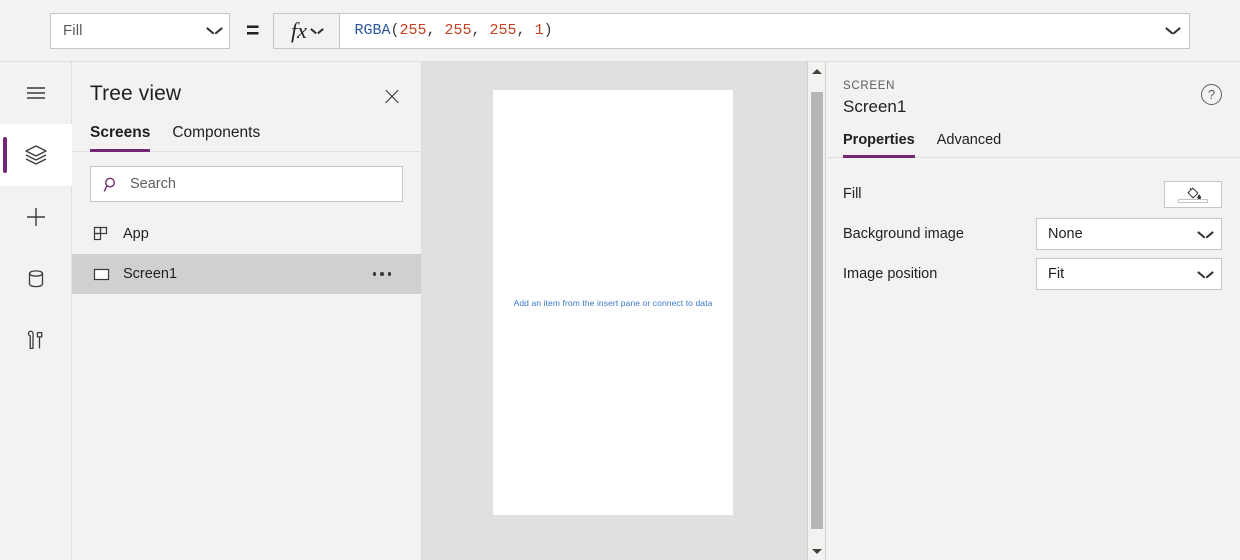 Image resolution: width=1240 pixels, height=560 pixels. Describe the element at coordinates (5, 155) in the screenshot. I see `selected-indicator` at that location.